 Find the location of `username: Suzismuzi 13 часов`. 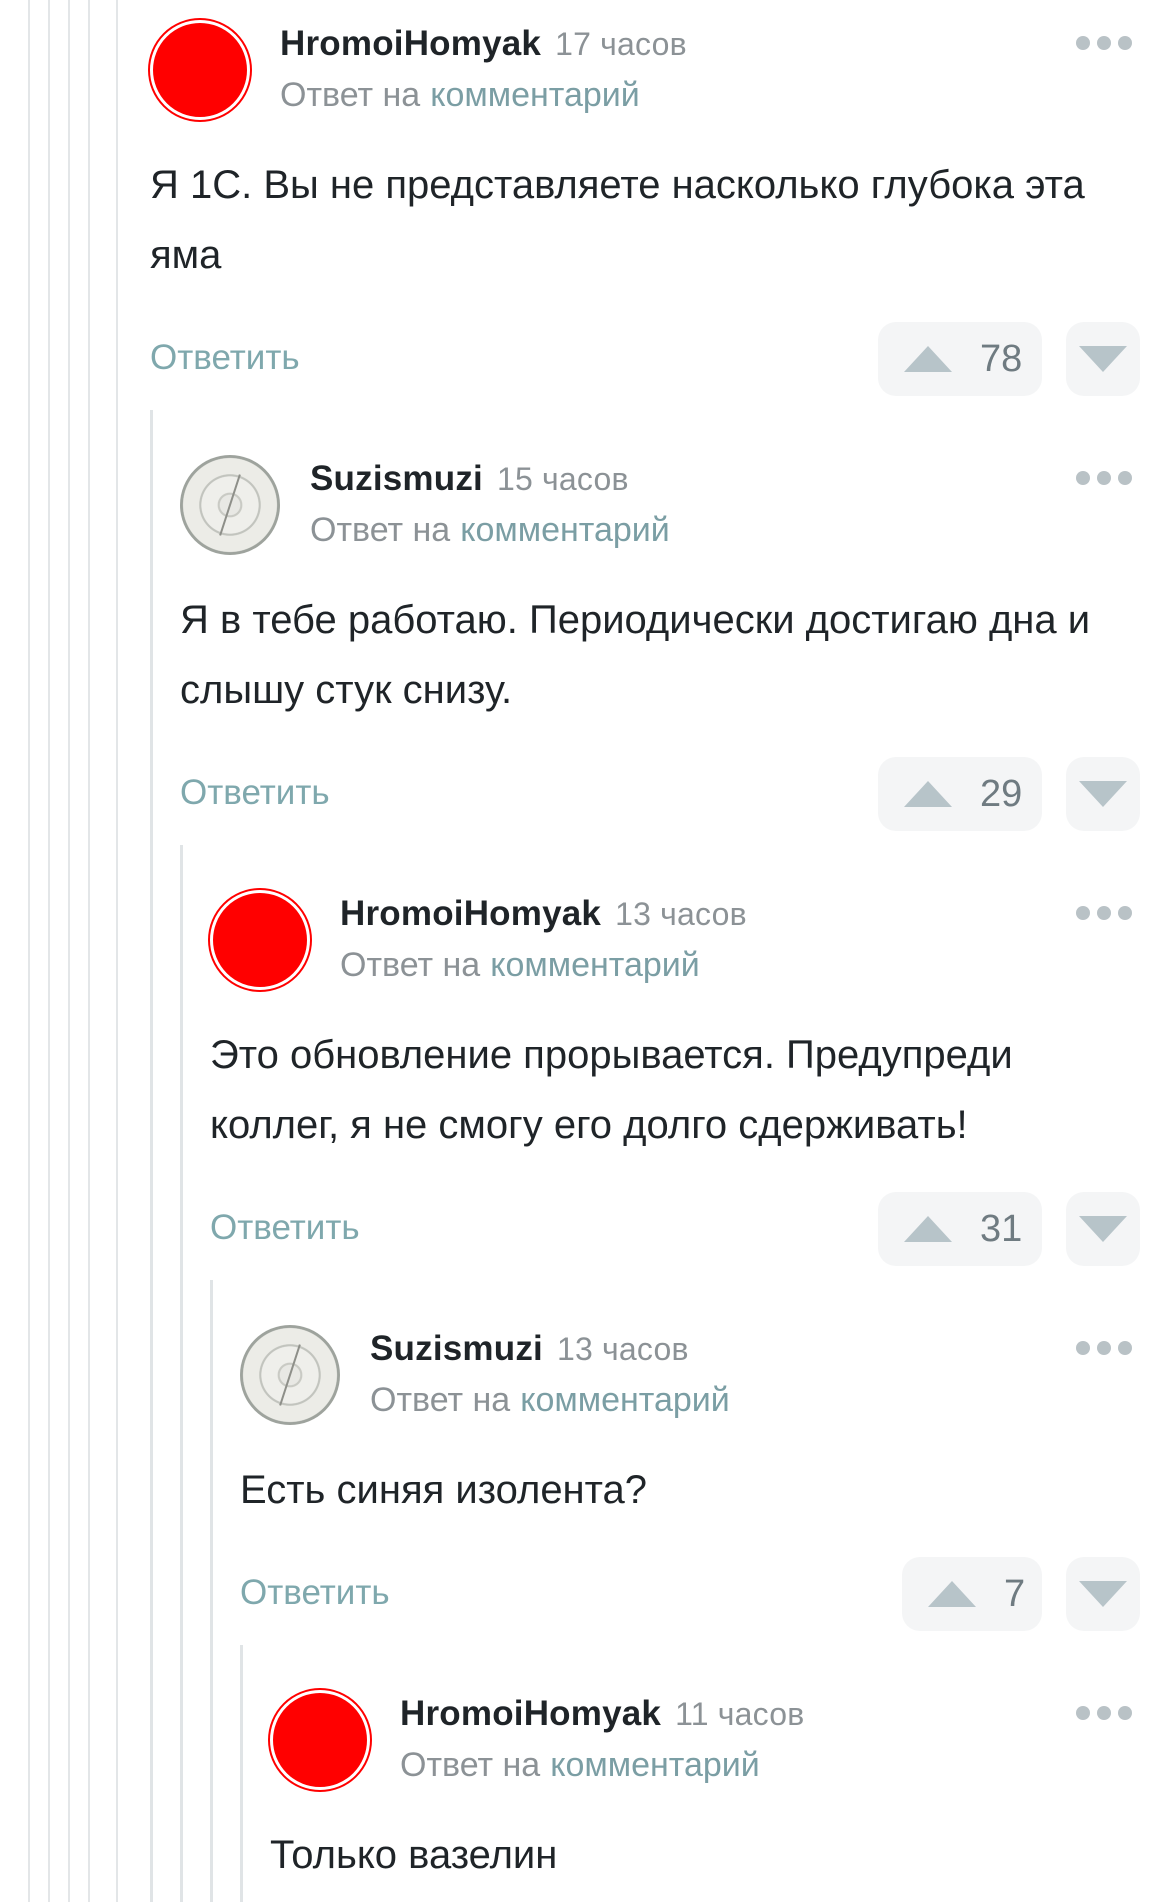

username: Suzismuzi 13 часов is located at coordinates (529, 1349).